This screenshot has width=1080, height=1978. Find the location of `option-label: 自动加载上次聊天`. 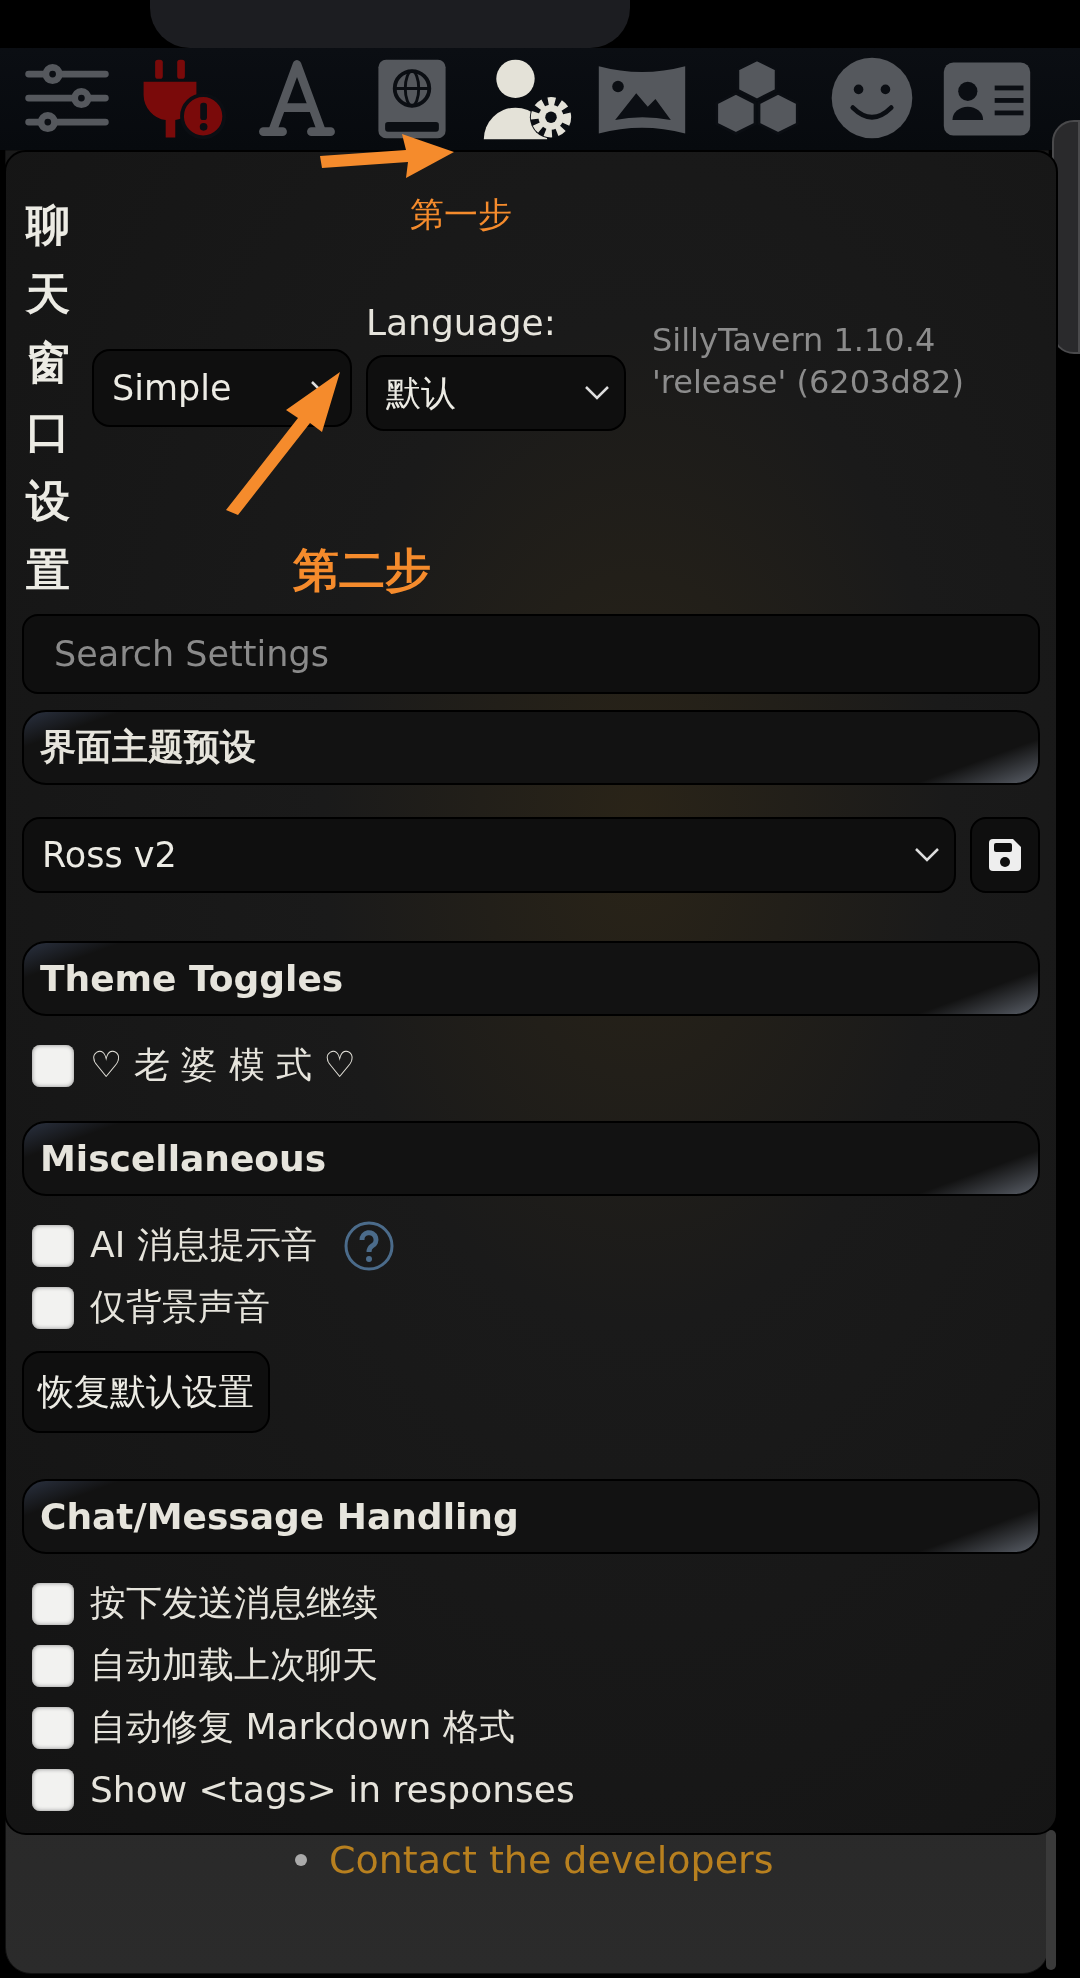

option-label: 自动加载上次聊天 is located at coordinates (234, 1665).